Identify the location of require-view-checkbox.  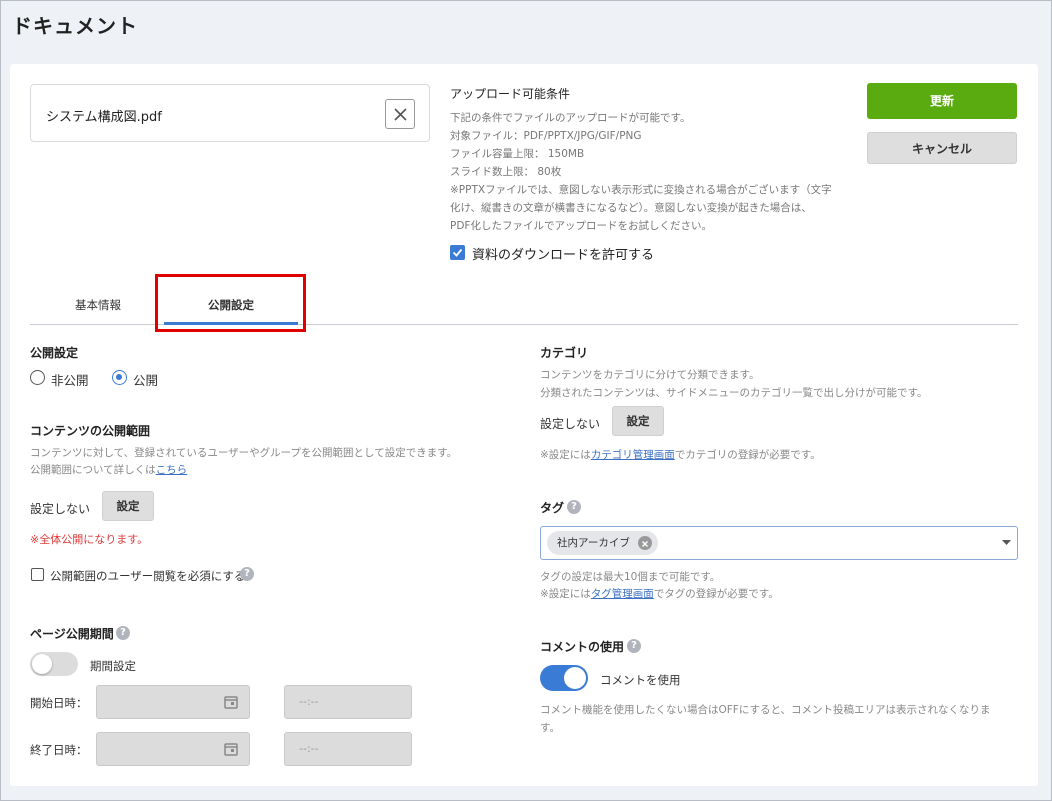
(37, 574).